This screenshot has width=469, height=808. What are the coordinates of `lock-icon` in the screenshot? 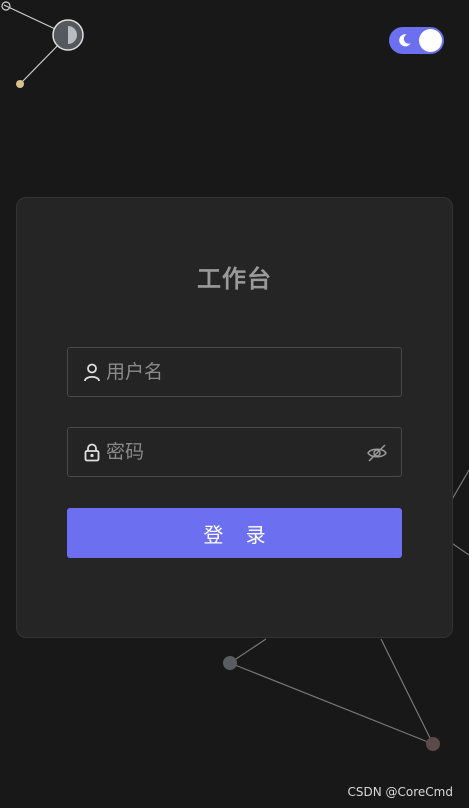 It's located at (92, 452).